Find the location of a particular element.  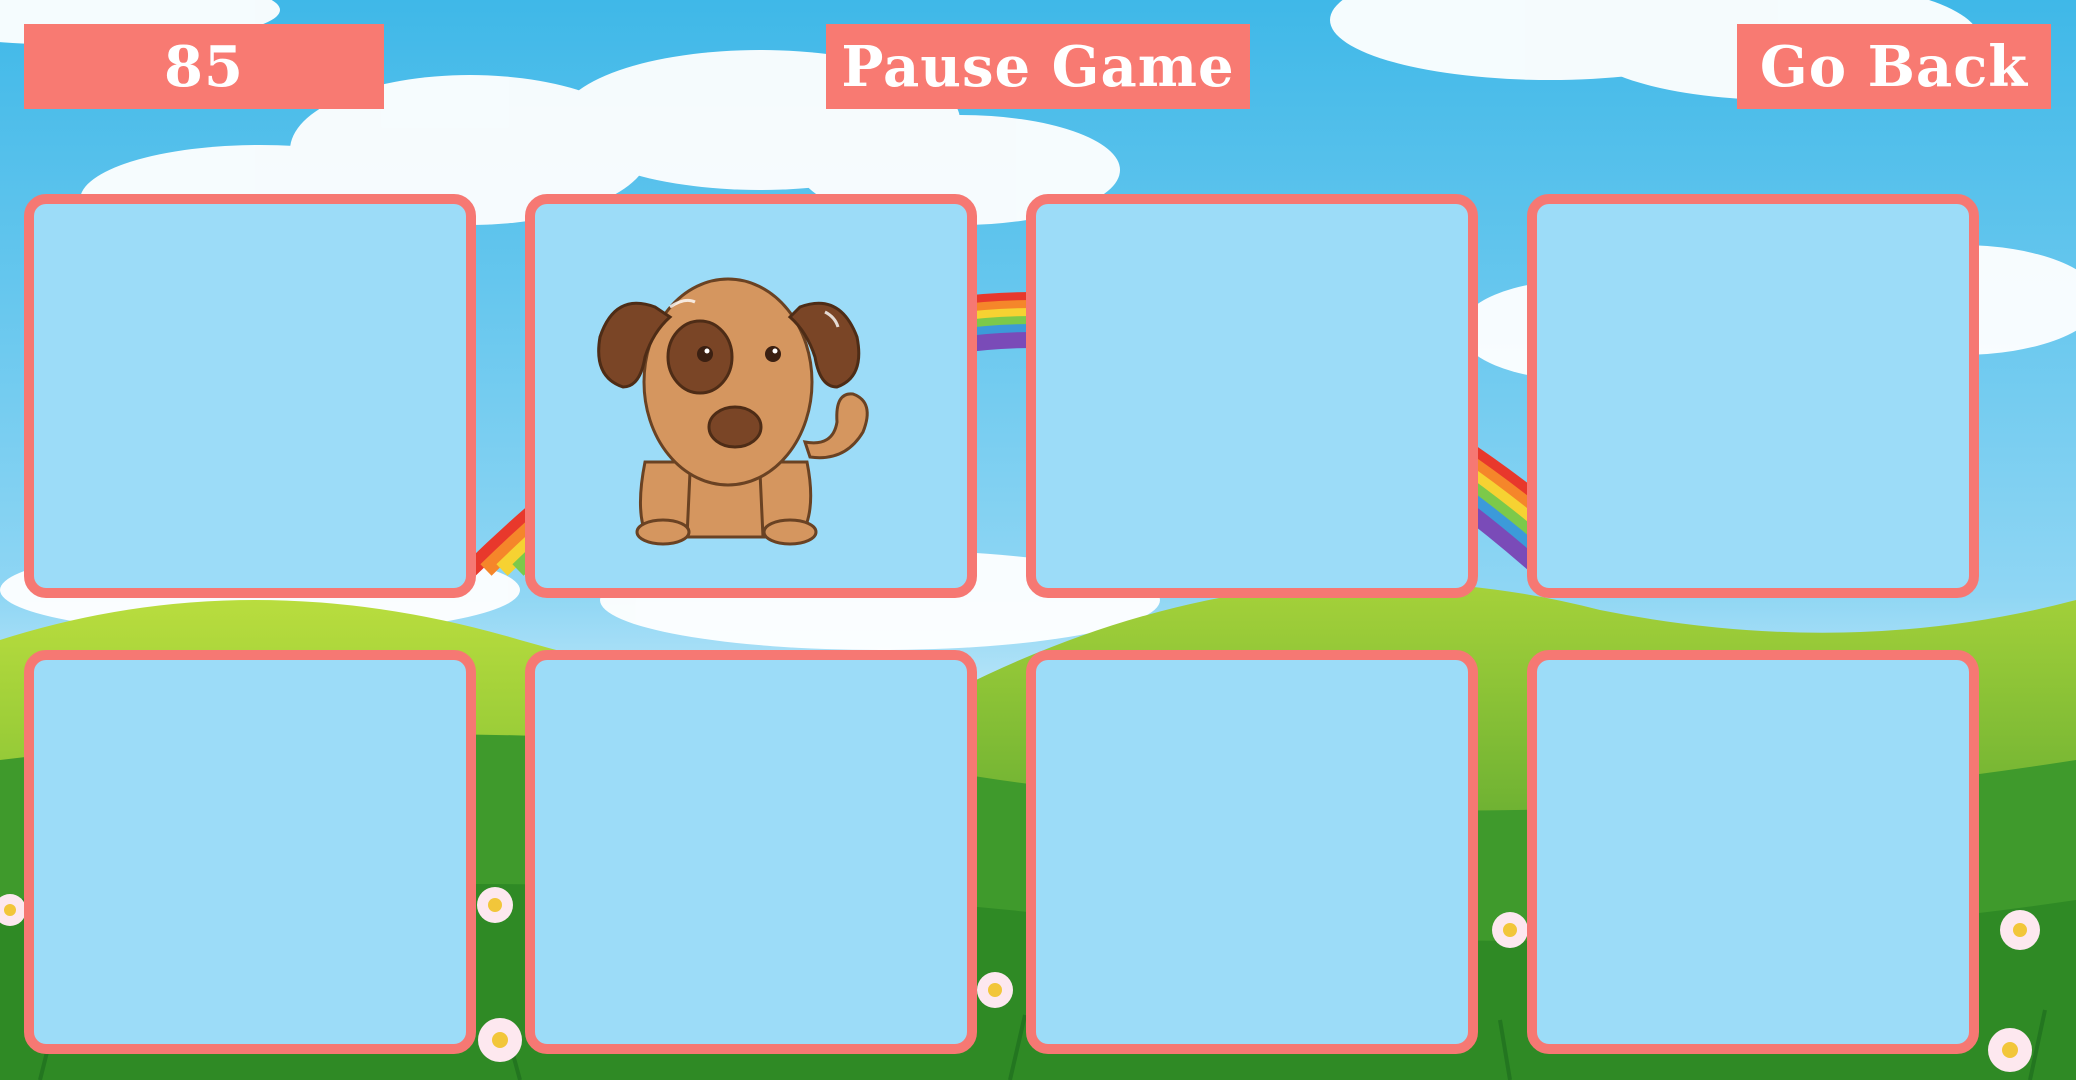

go-back-button: Go Back is located at coordinates (1894, 66).